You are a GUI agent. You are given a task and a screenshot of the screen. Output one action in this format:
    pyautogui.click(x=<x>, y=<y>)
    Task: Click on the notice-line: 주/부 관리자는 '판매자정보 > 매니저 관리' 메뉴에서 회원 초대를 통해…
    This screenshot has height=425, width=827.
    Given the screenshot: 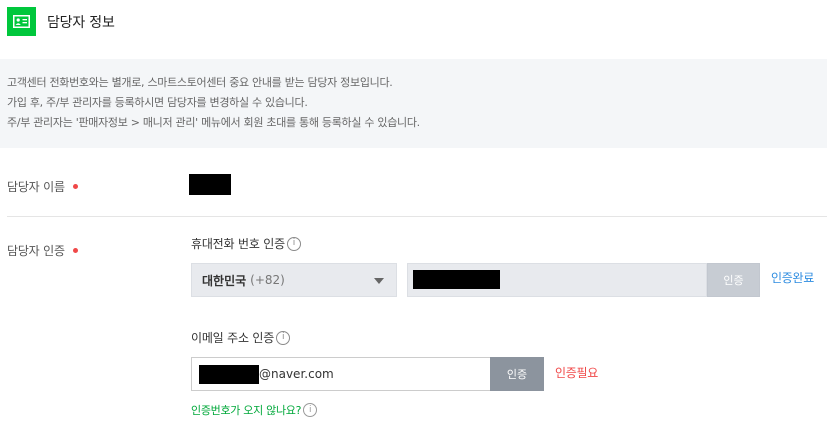 What is the action you would take?
    pyautogui.click(x=213, y=122)
    